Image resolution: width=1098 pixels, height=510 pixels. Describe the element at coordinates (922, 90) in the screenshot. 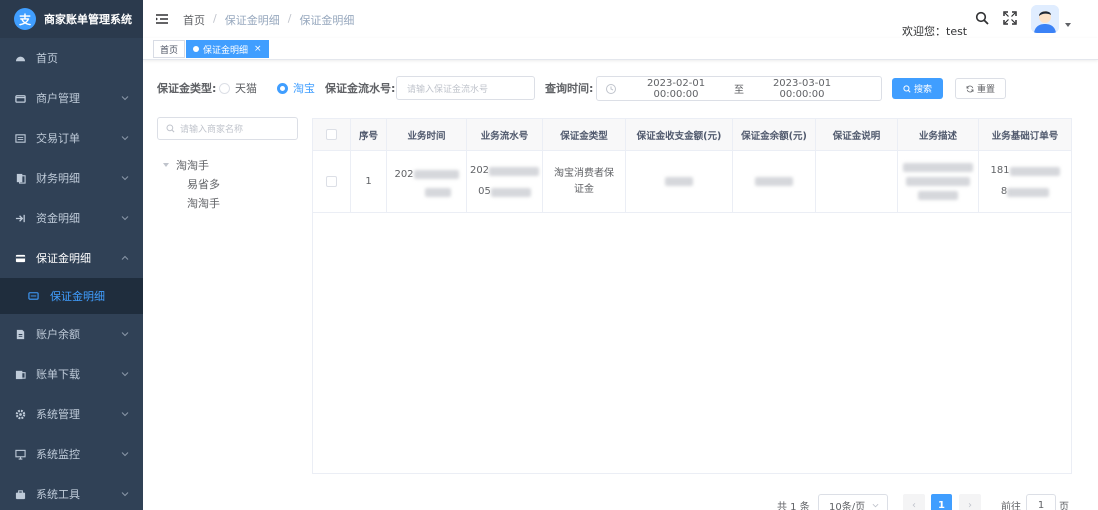

I see `search-button-label: 搜索` at that location.